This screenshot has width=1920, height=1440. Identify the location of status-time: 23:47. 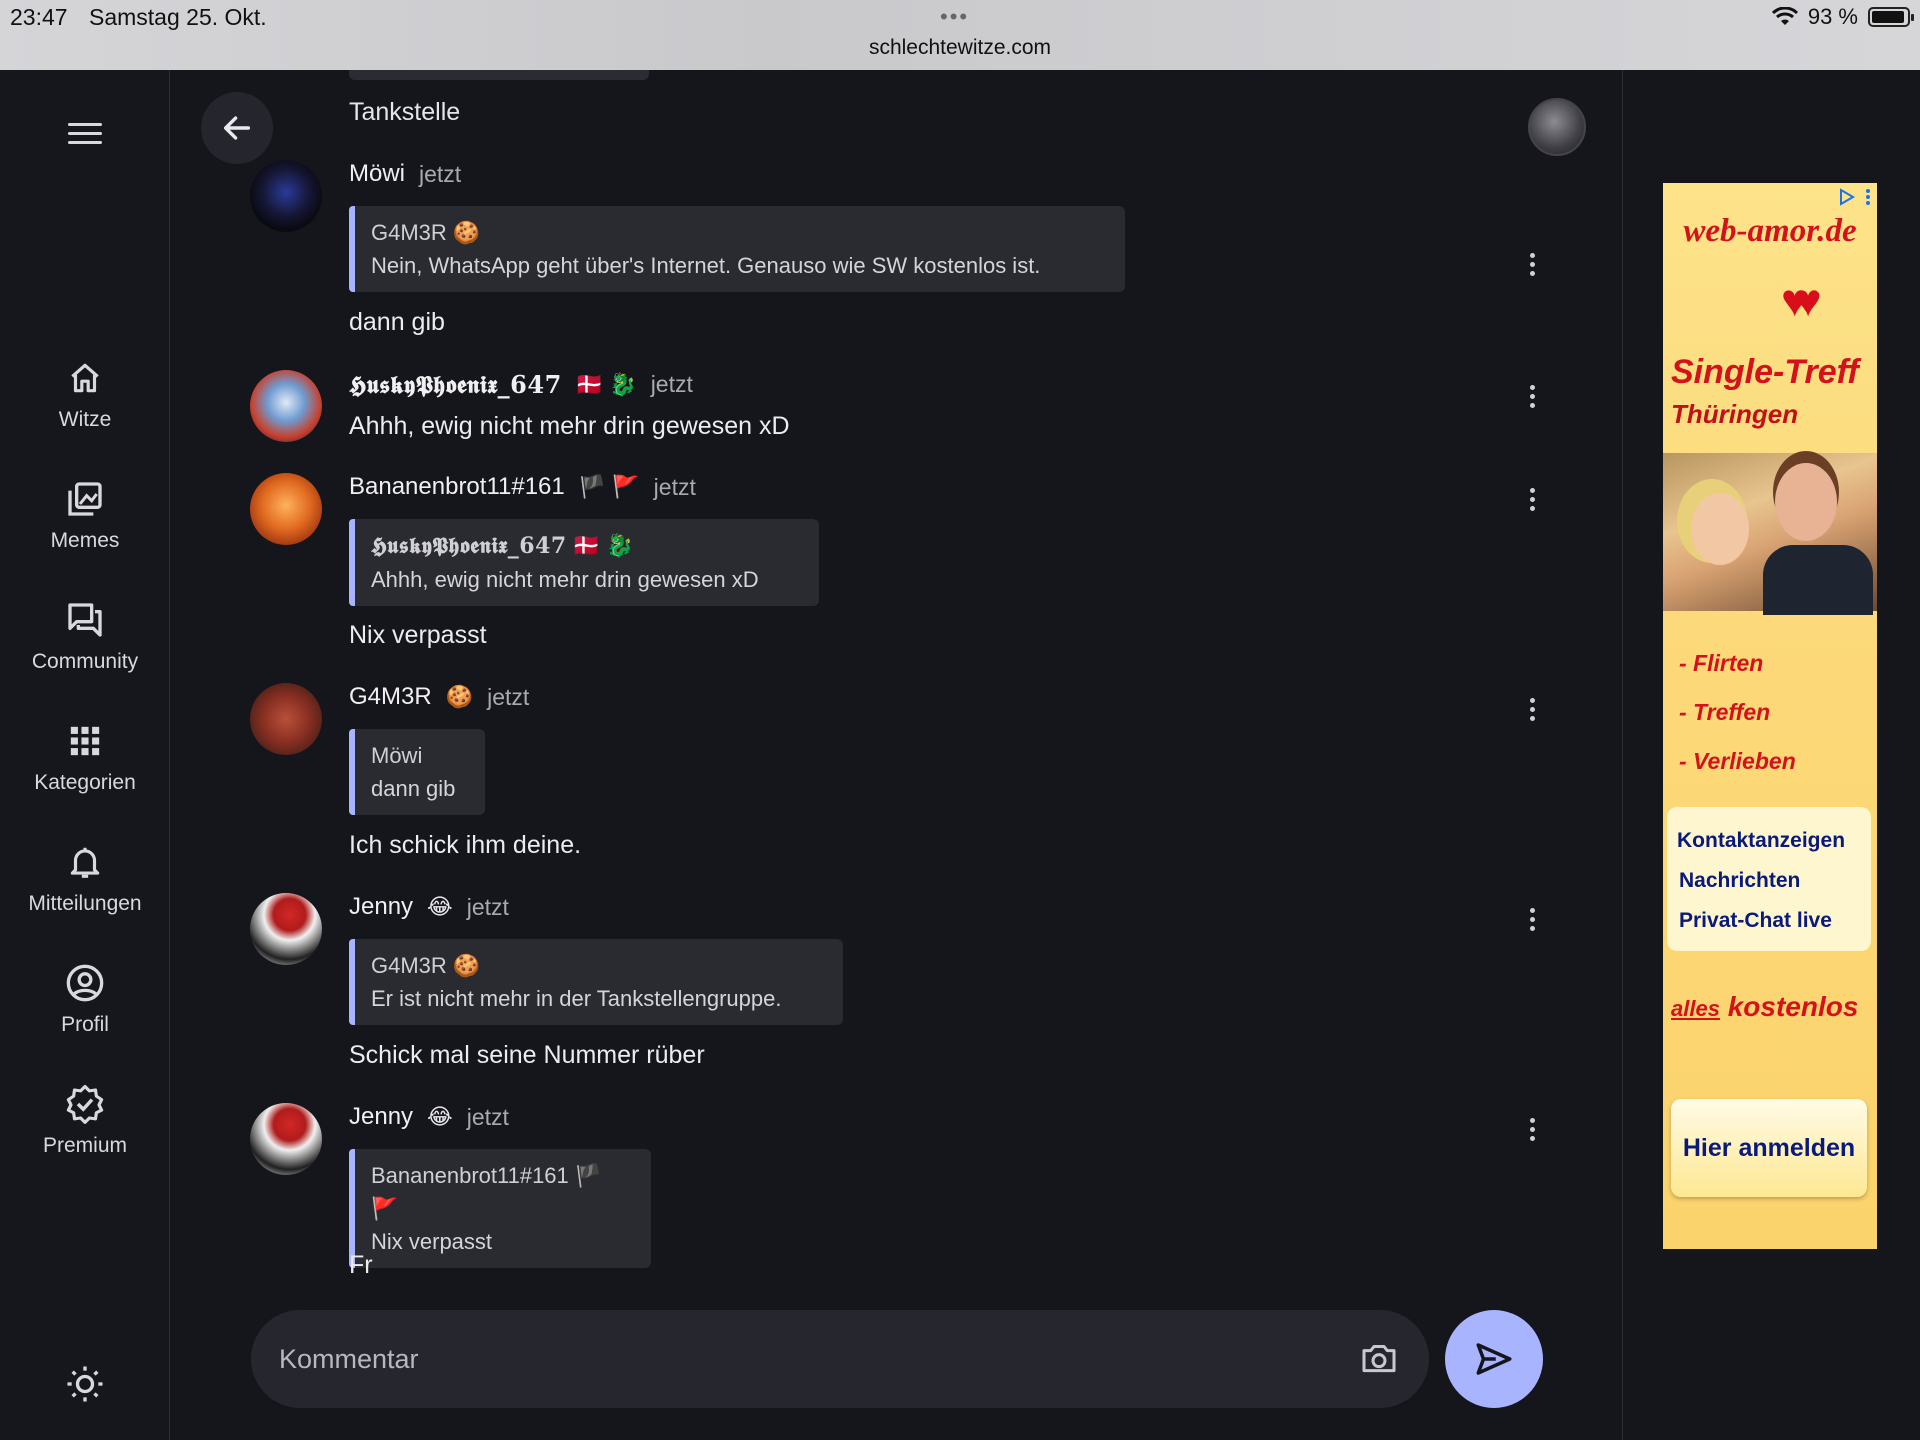
(39, 17).